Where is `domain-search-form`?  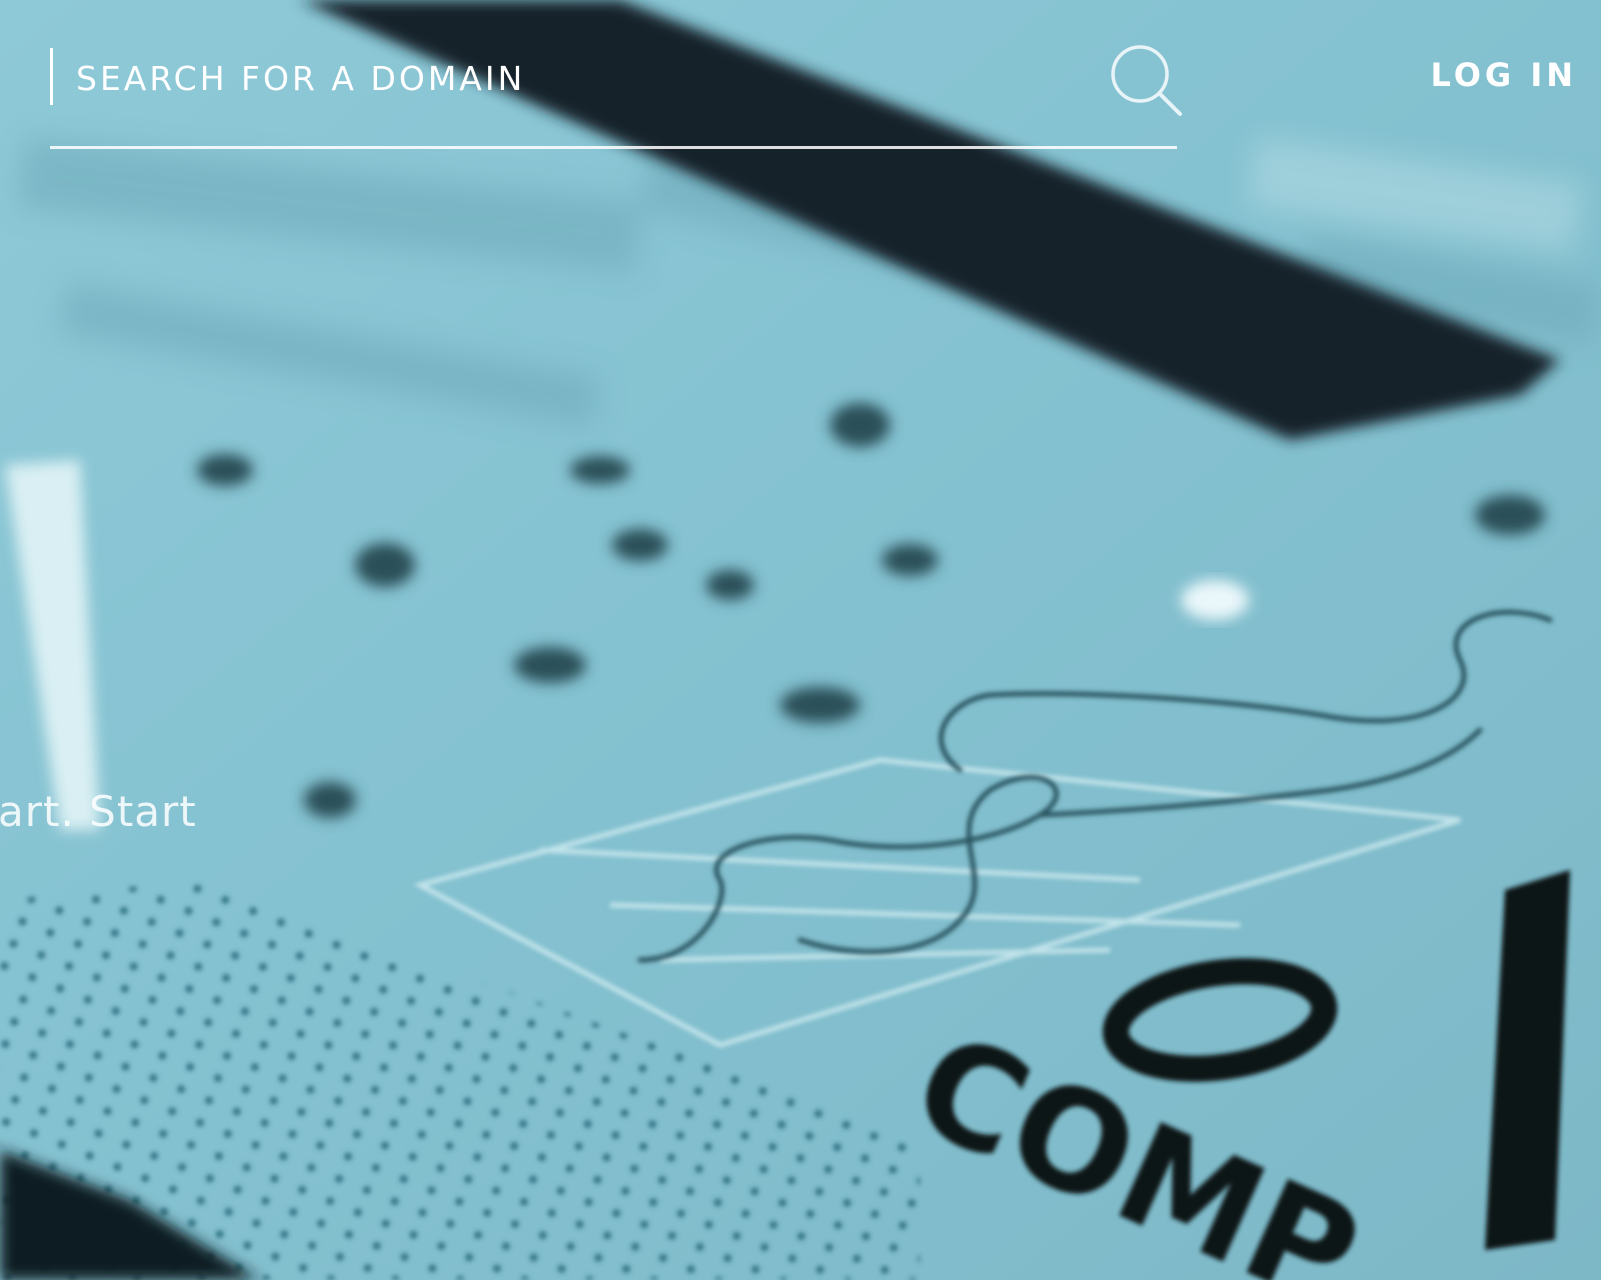
domain-search-form is located at coordinates (616, 93).